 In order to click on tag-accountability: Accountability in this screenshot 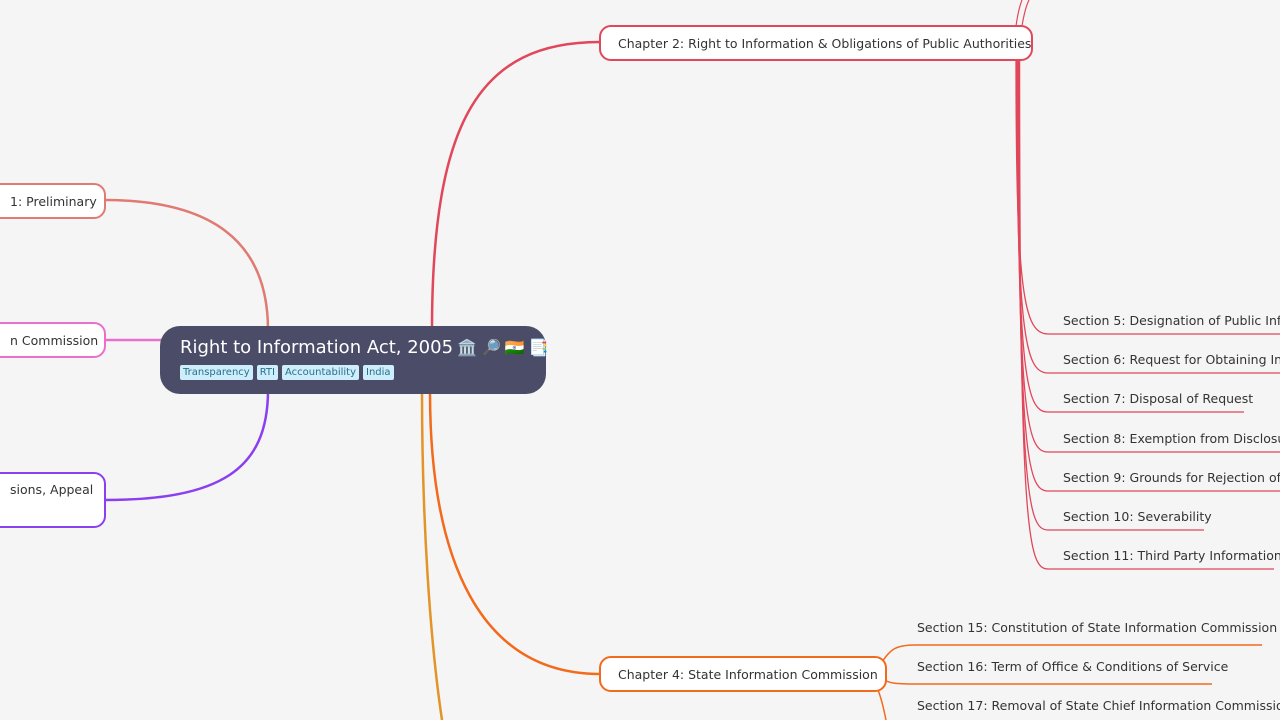, I will do `click(320, 372)`.